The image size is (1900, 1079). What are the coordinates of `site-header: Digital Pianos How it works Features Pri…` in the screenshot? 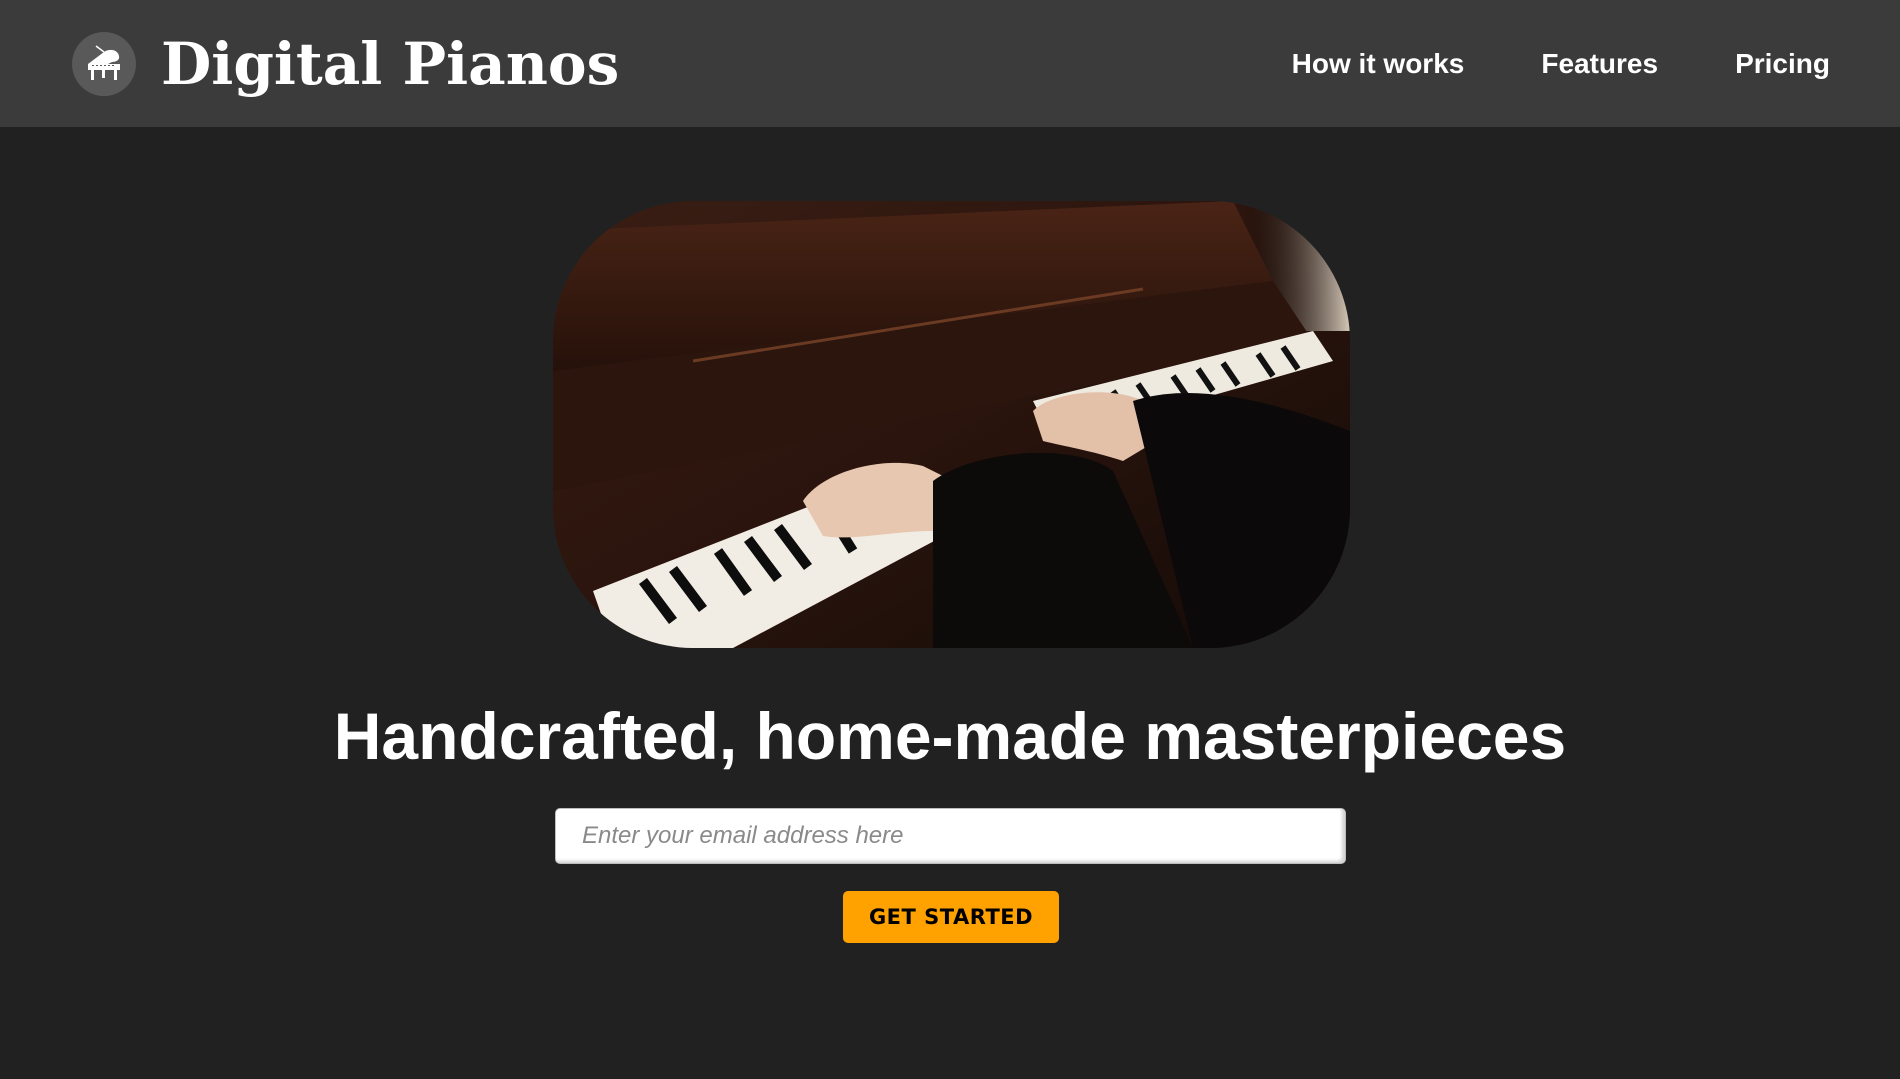 It's located at (950, 63).